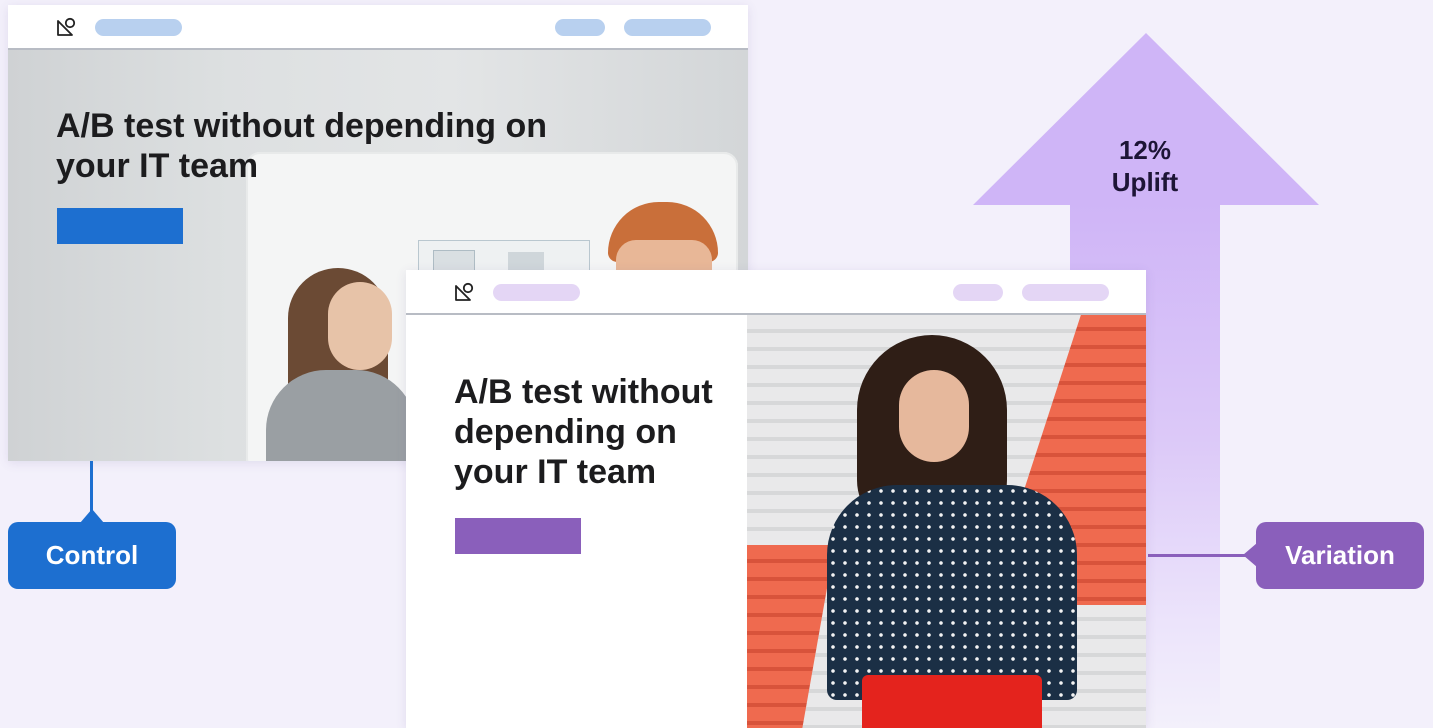 The image size is (1433, 728). I want to click on variation-connector-line, so click(1198, 555).